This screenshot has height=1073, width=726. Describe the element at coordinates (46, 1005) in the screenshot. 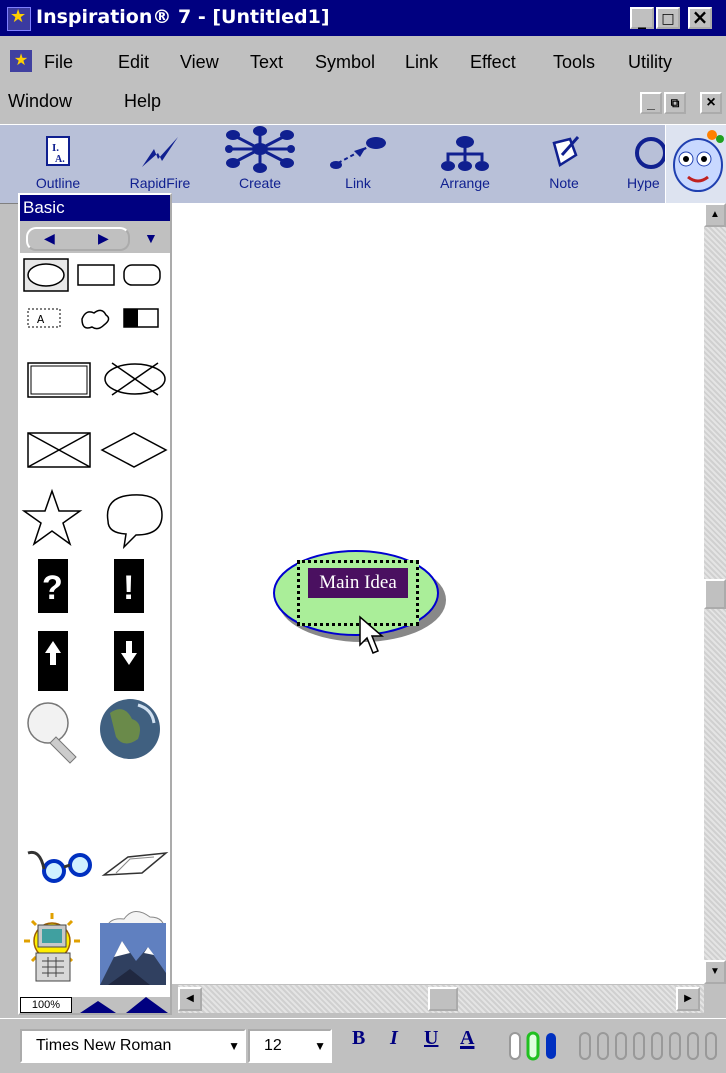

I see `zoom-level: 100%` at that location.